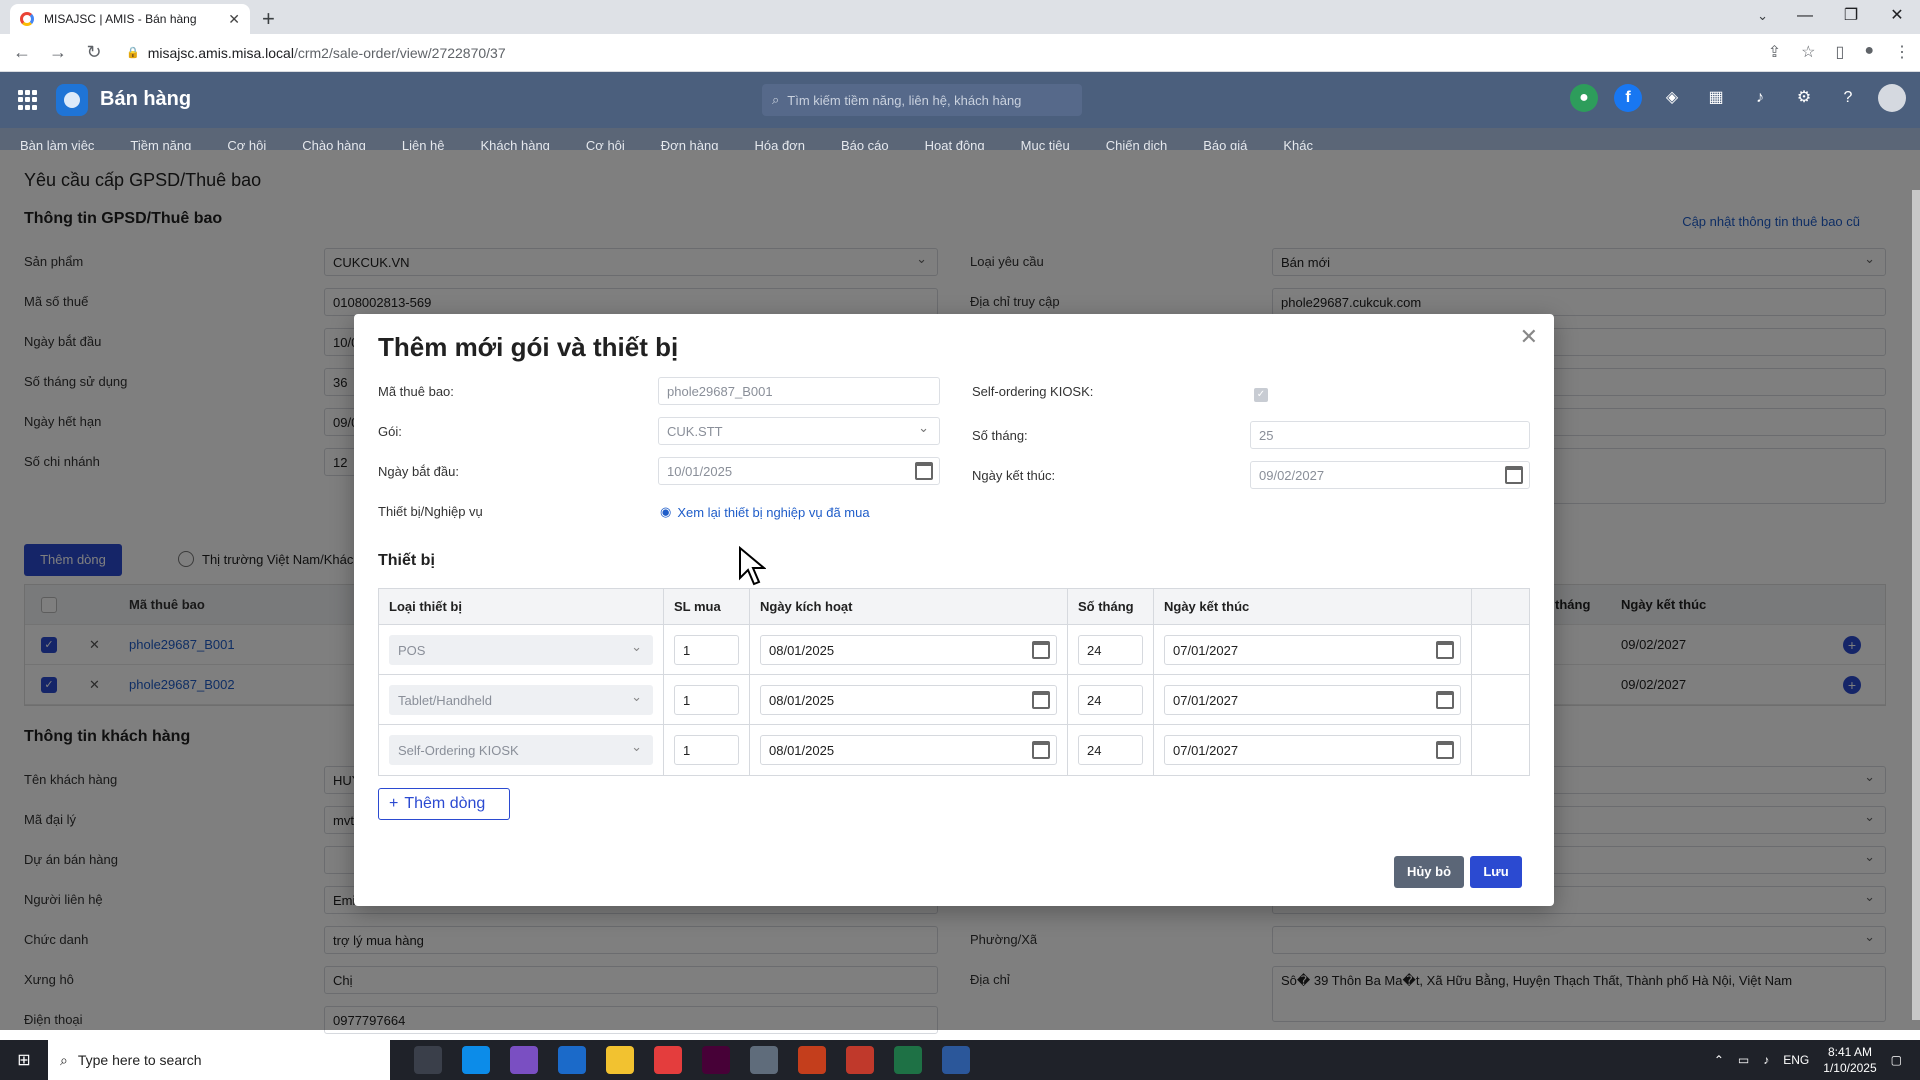 This screenshot has width=1920, height=1080. I want to click on excel-icon, so click(908, 1060).